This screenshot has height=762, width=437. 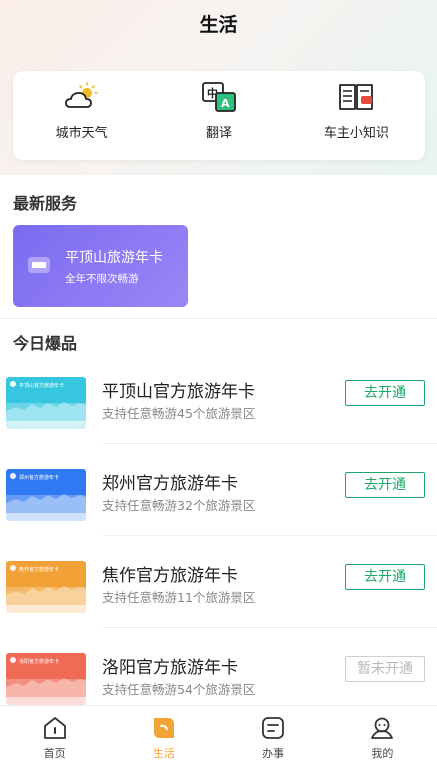 I want to click on product-thumbnail: 洛阳官方旅游年卡, so click(x=46, y=679).